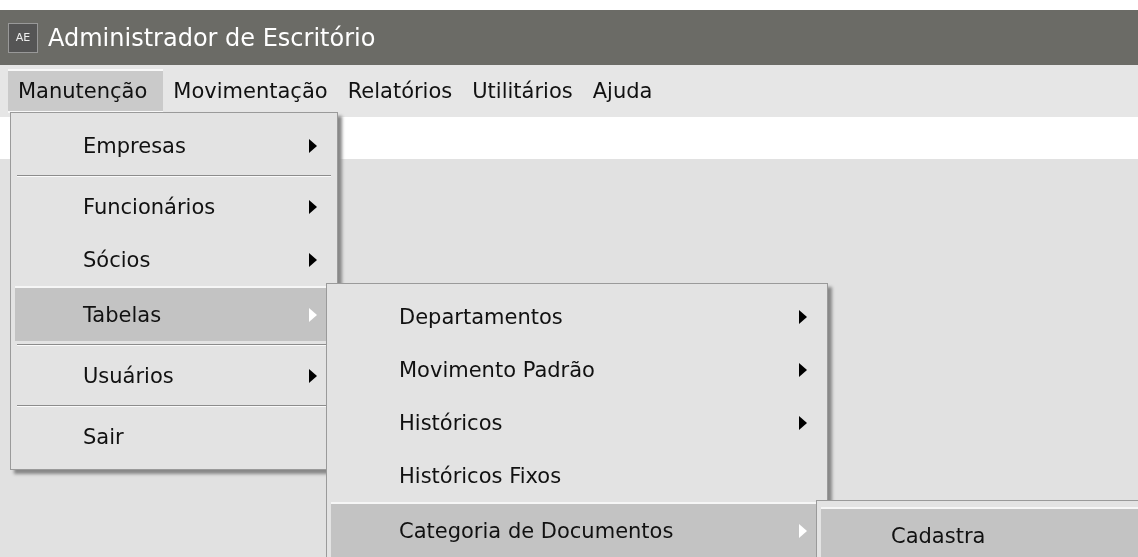  I want to click on window-title: Administrador de Escritório, so click(212, 37).